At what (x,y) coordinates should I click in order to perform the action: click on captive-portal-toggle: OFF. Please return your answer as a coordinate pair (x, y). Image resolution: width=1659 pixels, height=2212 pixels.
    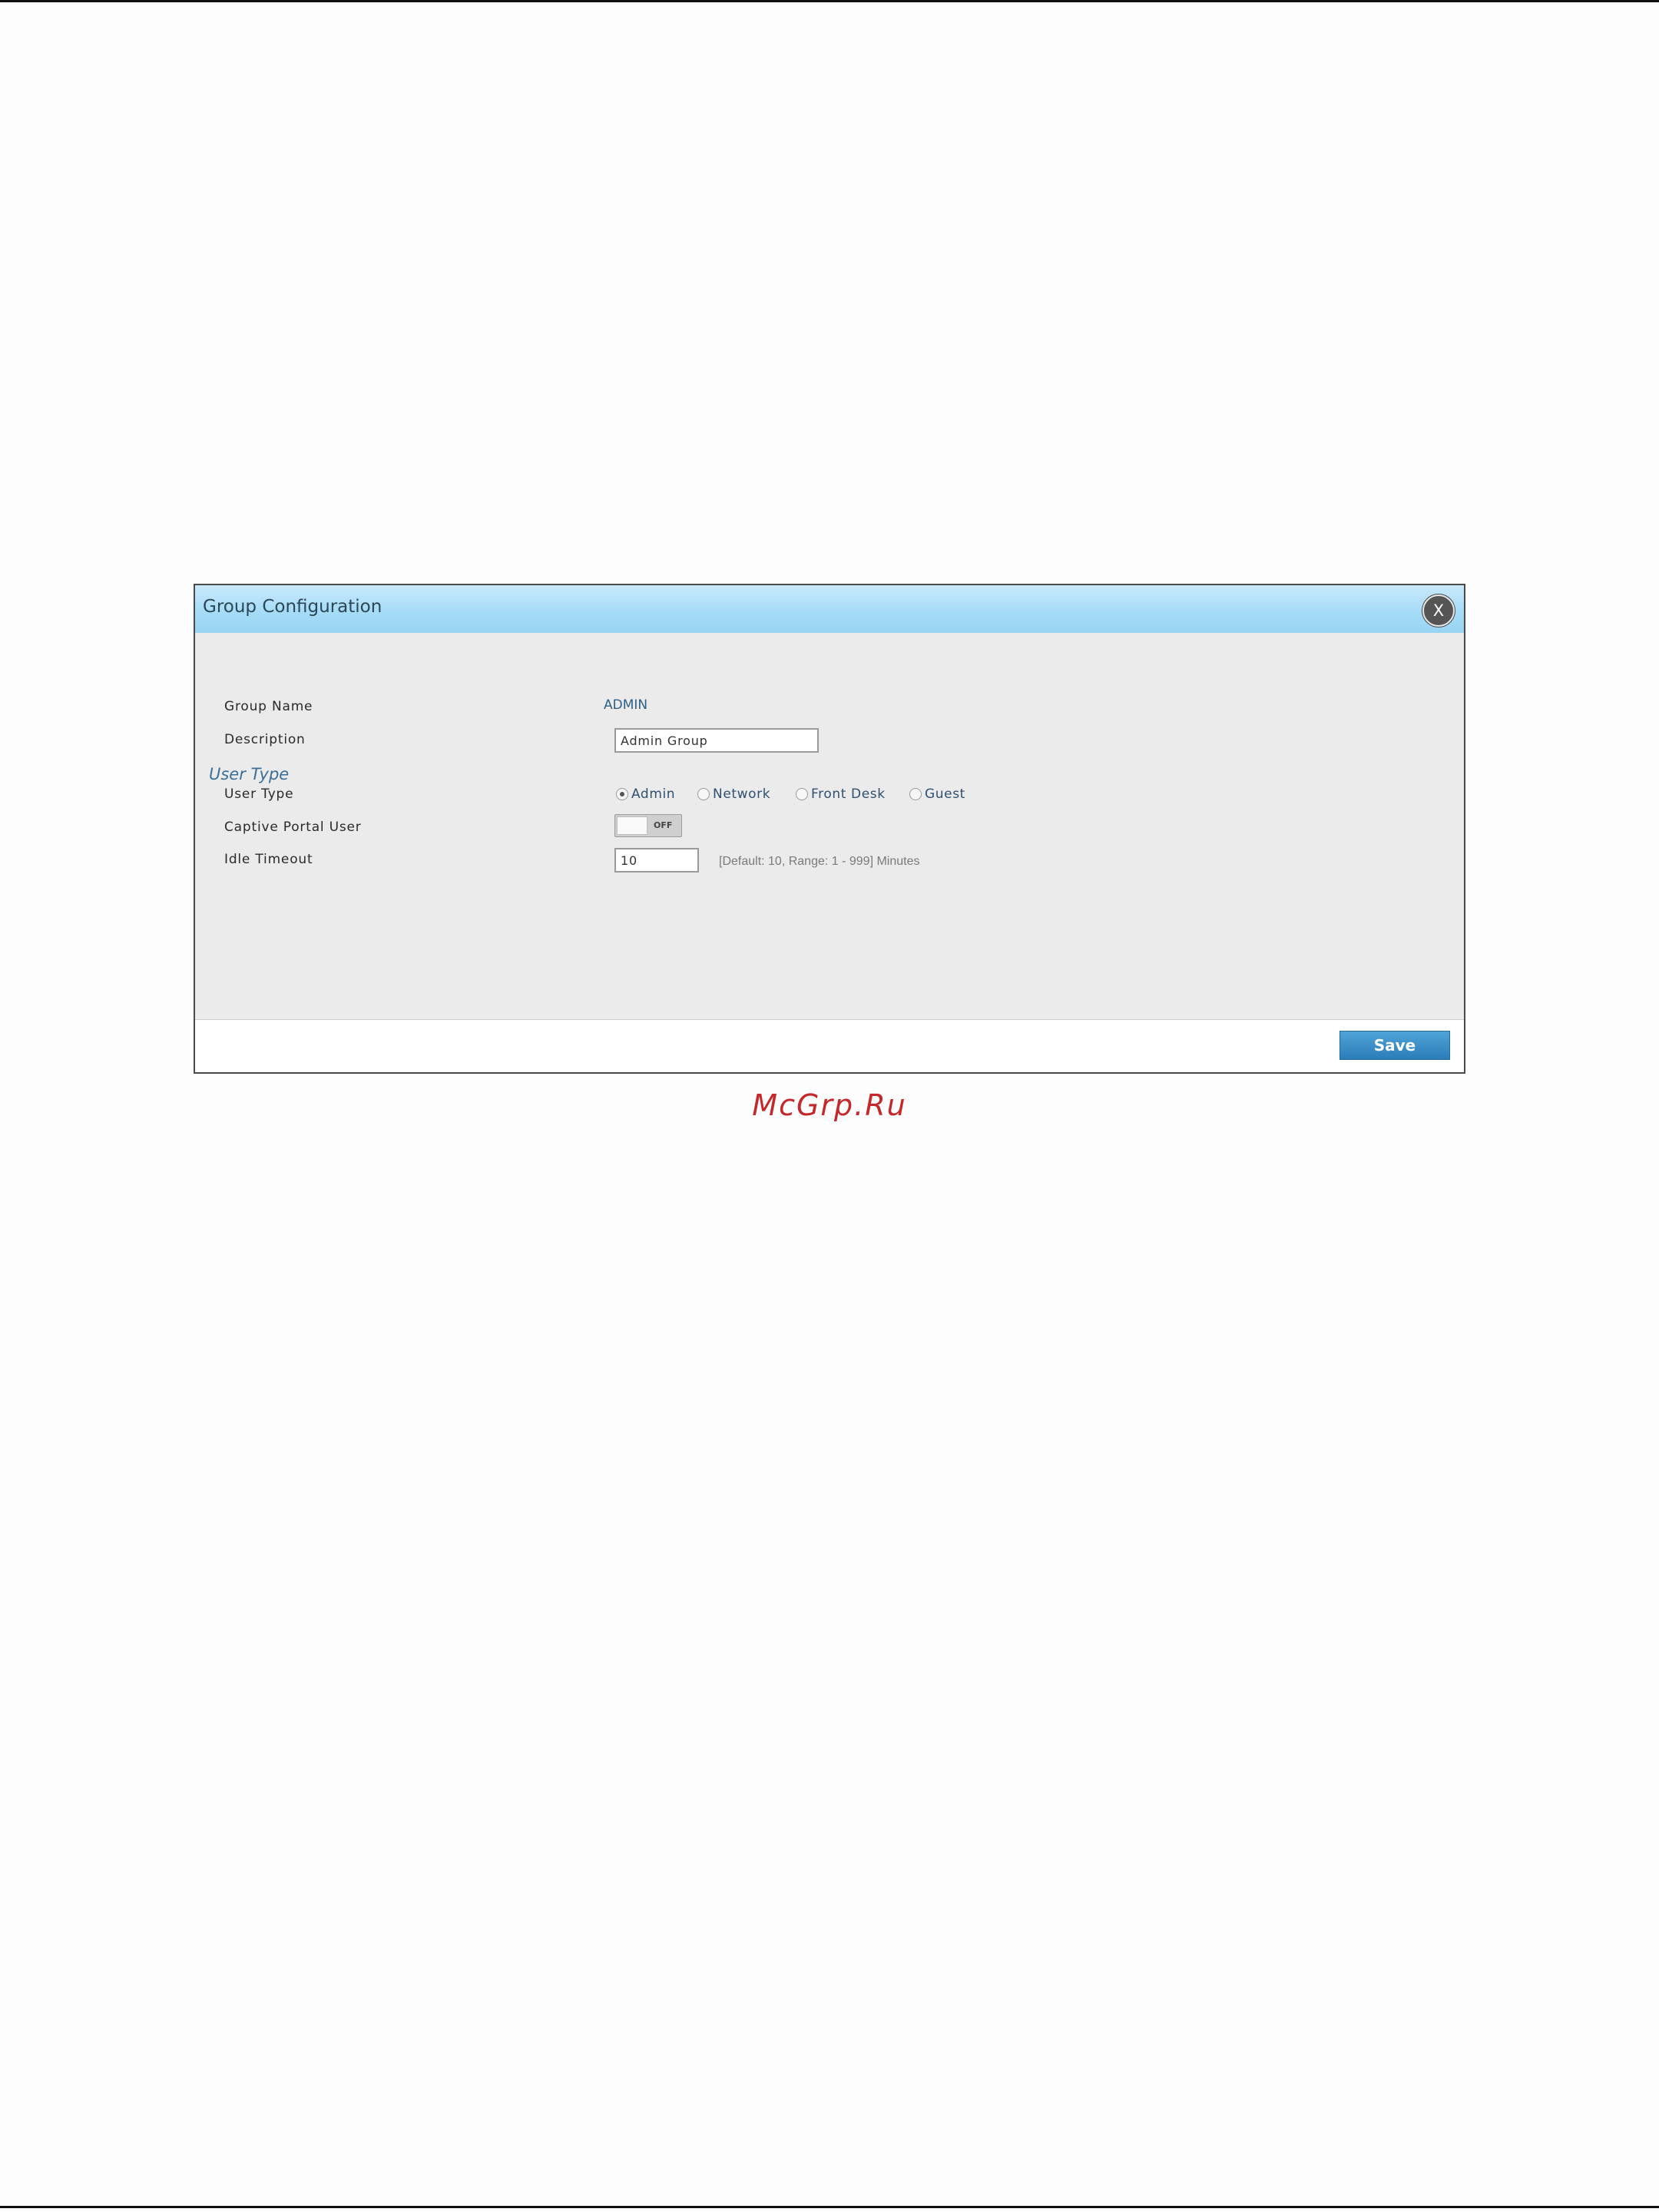
    Looking at the image, I should click on (648, 825).